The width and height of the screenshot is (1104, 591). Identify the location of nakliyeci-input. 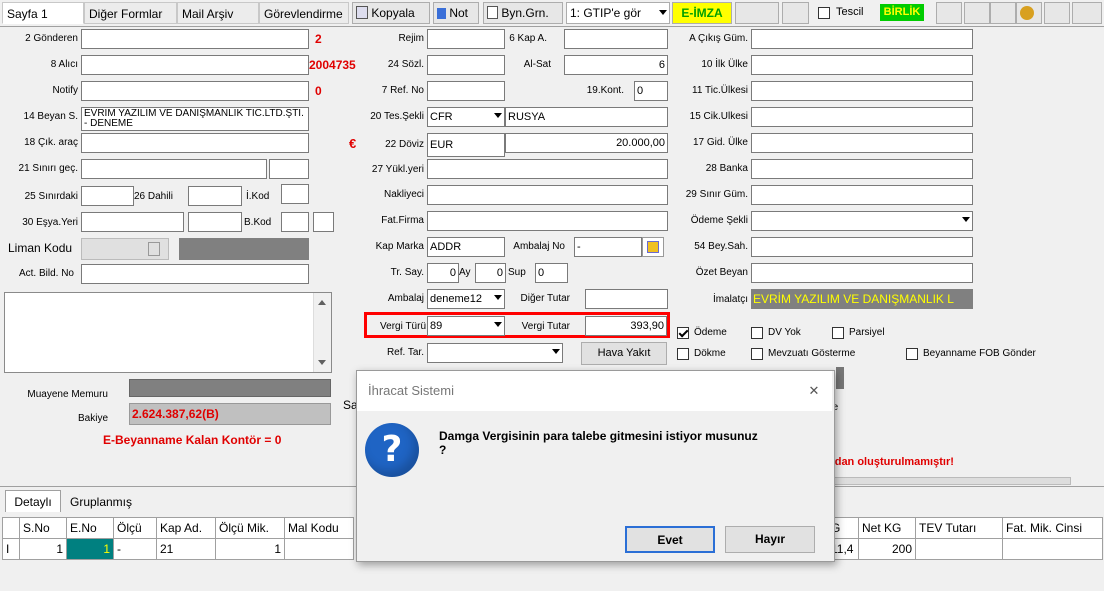
(547, 195).